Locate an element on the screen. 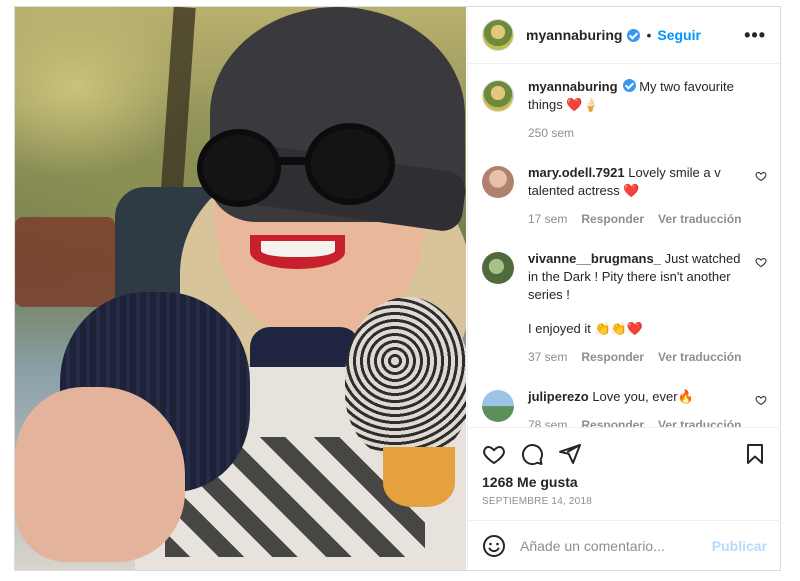  more-options-icon: ••• is located at coordinates (755, 35).